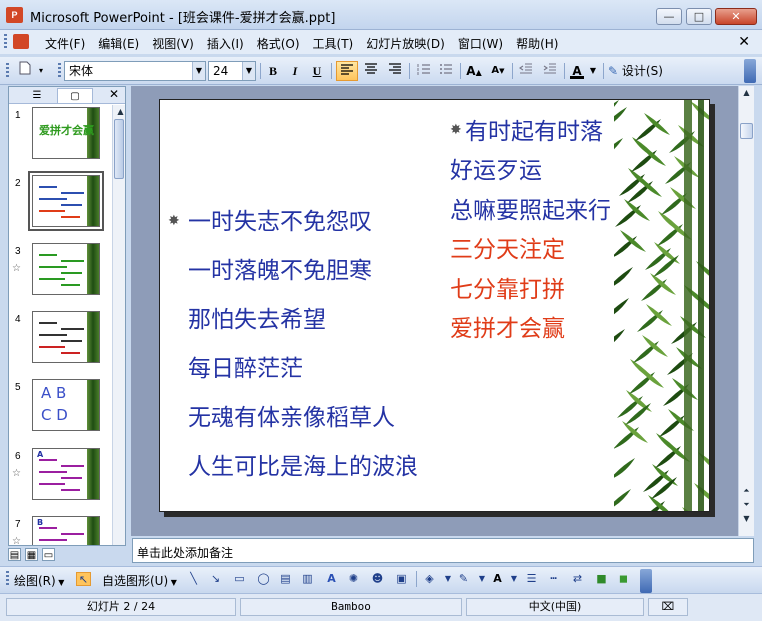  What do you see at coordinates (232, 71) in the screenshot?
I see `font-size-combo: 24 ▼` at bounding box center [232, 71].